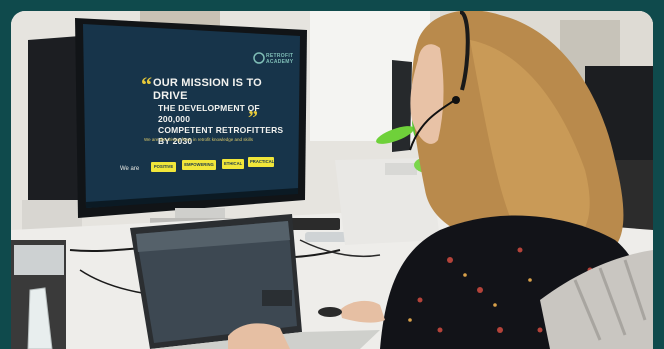  I want to click on logo-line-2: ACADEMY, so click(280, 62).